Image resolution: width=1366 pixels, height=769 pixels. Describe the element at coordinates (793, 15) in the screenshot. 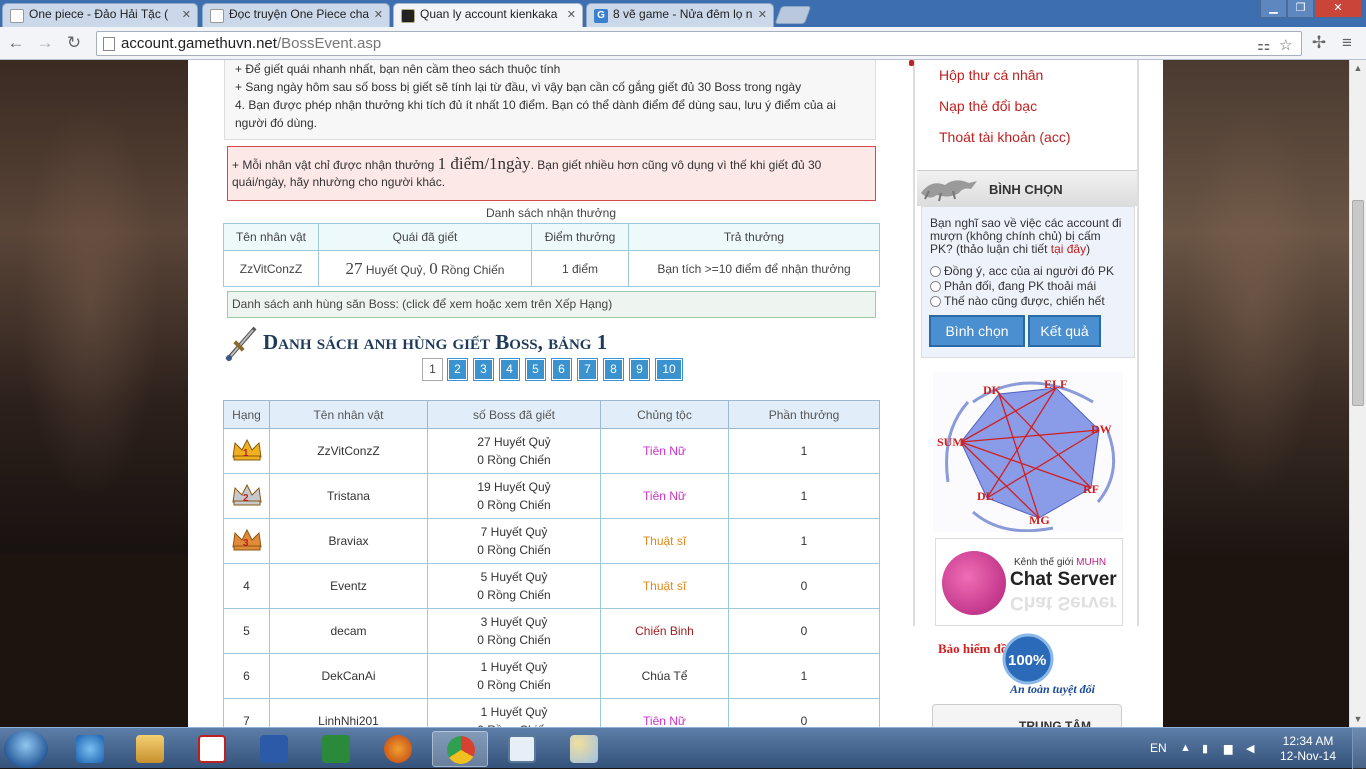

I see `new-tab-button` at that location.